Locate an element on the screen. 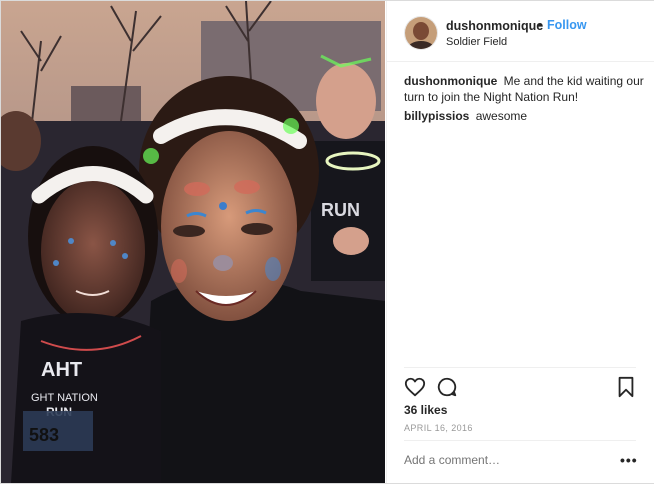 The width and height of the screenshot is (654, 484). header-divider is located at coordinates (520, 61).